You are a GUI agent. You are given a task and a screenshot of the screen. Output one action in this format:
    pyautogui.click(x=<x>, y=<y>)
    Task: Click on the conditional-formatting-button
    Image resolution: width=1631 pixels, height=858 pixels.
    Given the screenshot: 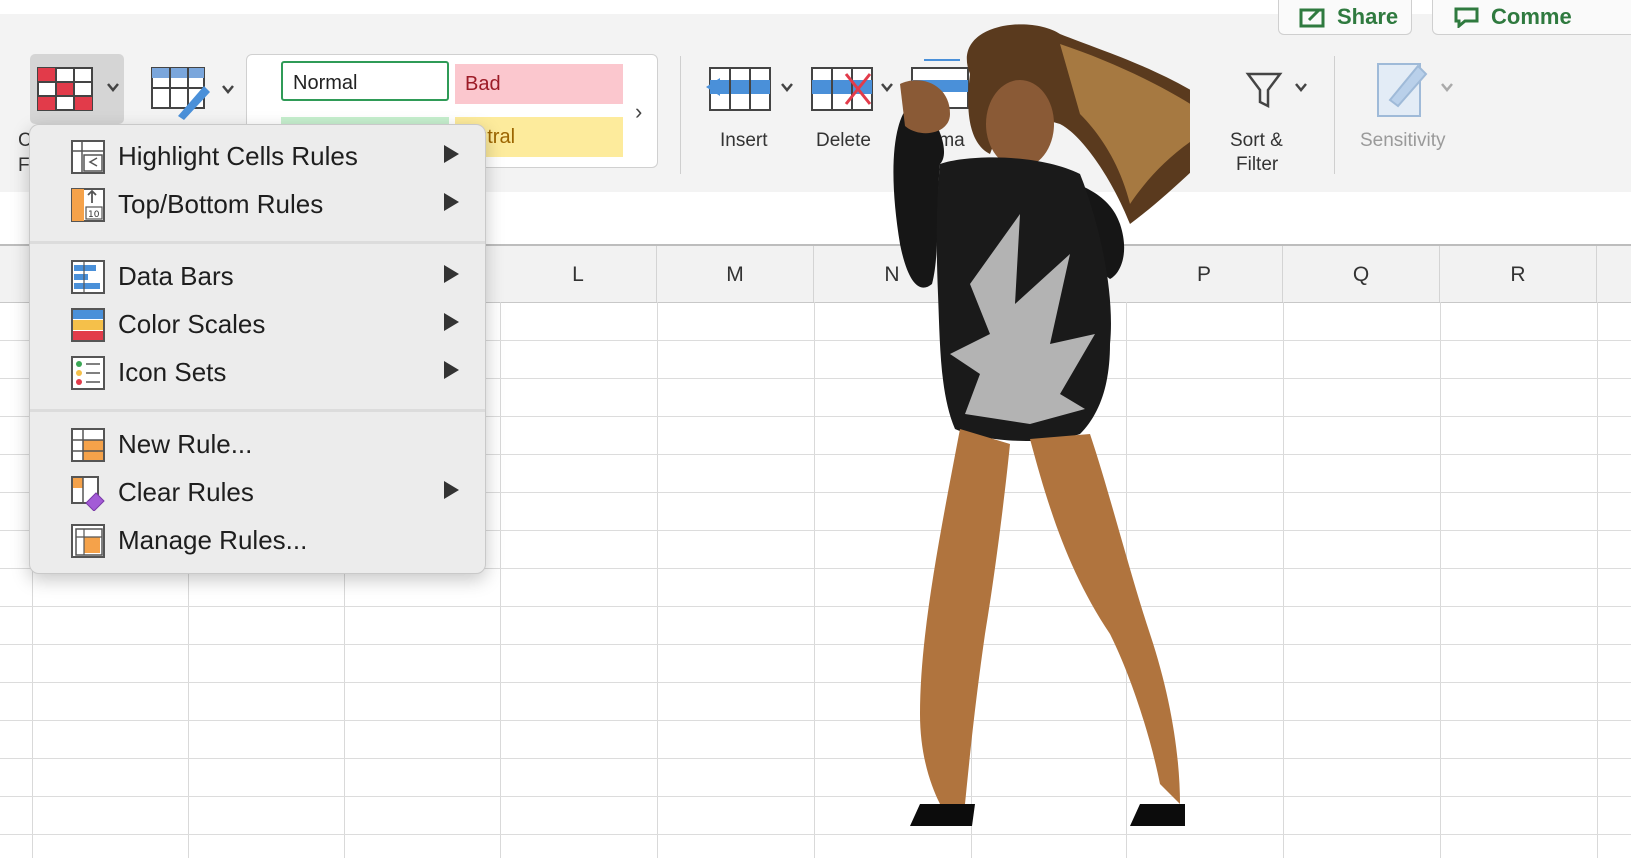 What is the action you would take?
    pyautogui.click(x=77, y=89)
    